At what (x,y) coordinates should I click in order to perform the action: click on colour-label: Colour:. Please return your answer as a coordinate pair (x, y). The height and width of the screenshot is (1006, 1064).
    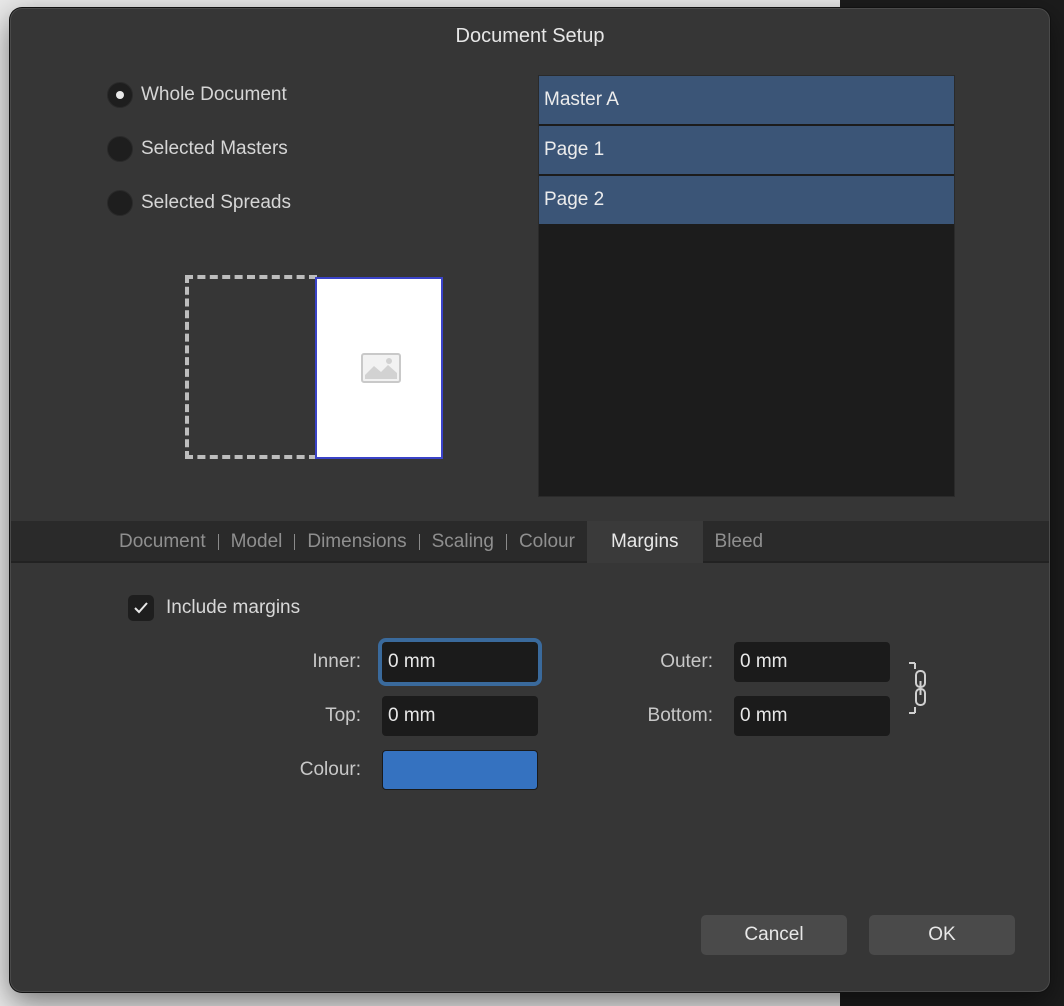
    Looking at the image, I should click on (330, 769).